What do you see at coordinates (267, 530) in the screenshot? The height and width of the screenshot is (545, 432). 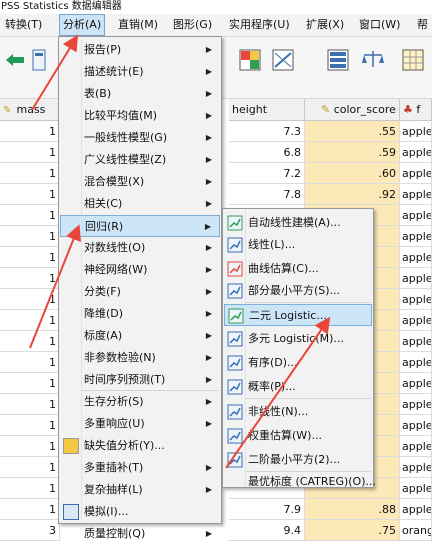 I see `cell-height: 9.4` at bounding box center [267, 530].